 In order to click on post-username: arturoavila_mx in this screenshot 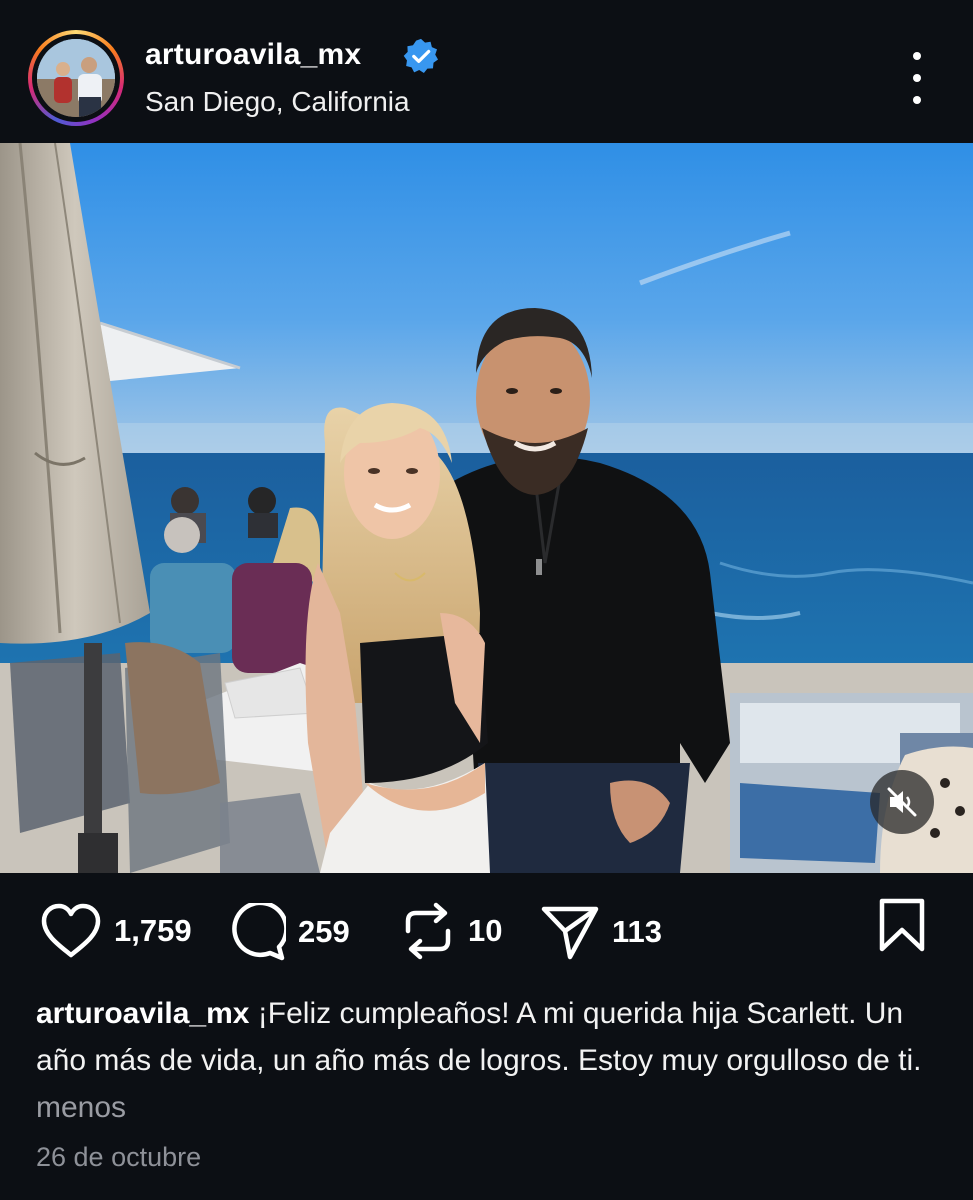, I will do `click(253, 55)`.